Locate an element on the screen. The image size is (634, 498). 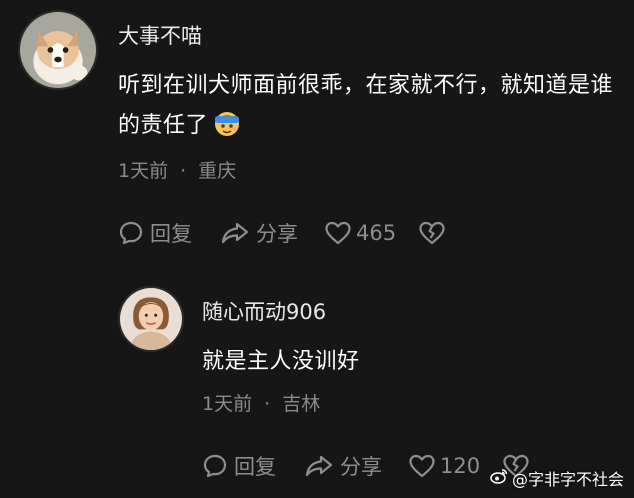
reply-actions: 回复 分享 120 is located at coordinates (366, 466).